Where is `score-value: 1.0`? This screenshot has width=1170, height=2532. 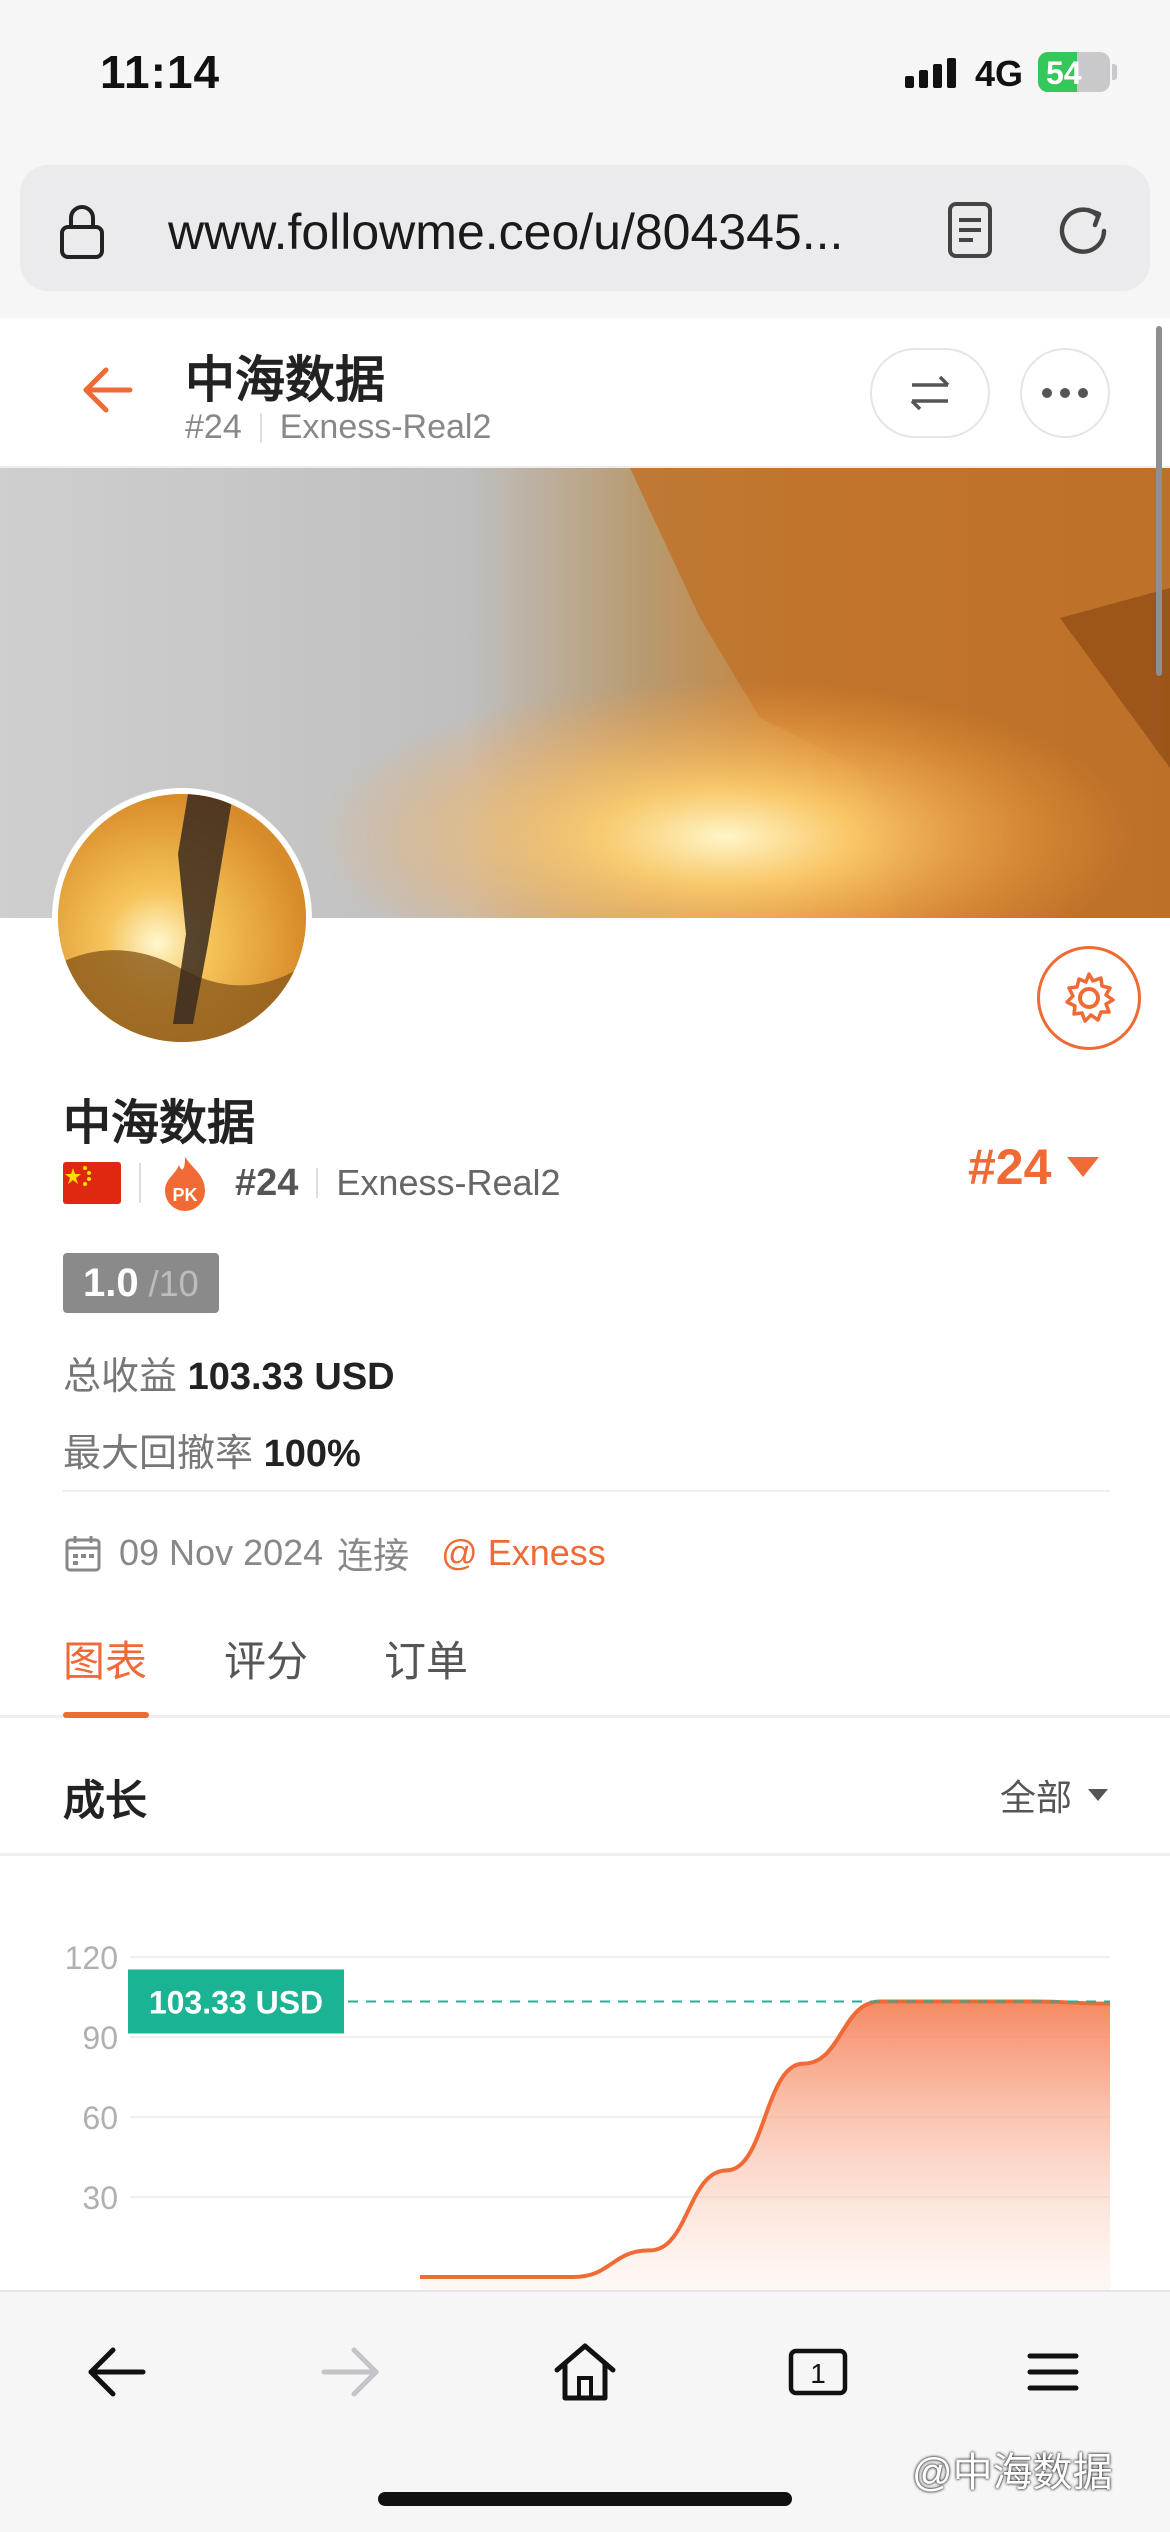 score-value: 1.0 is located at coordinates (111, 1283).